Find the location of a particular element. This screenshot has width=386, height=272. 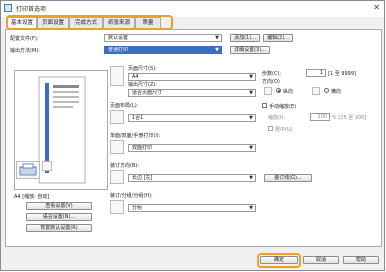

binding-location-label: 装订方向(B): is located at coordinates (125, 166).